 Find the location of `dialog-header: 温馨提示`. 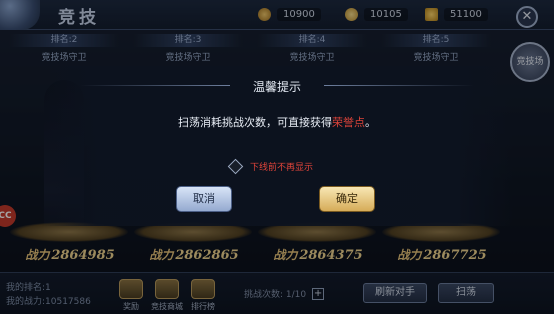

dialog-header: 温馨提示 is located at coordinates (277, 86).